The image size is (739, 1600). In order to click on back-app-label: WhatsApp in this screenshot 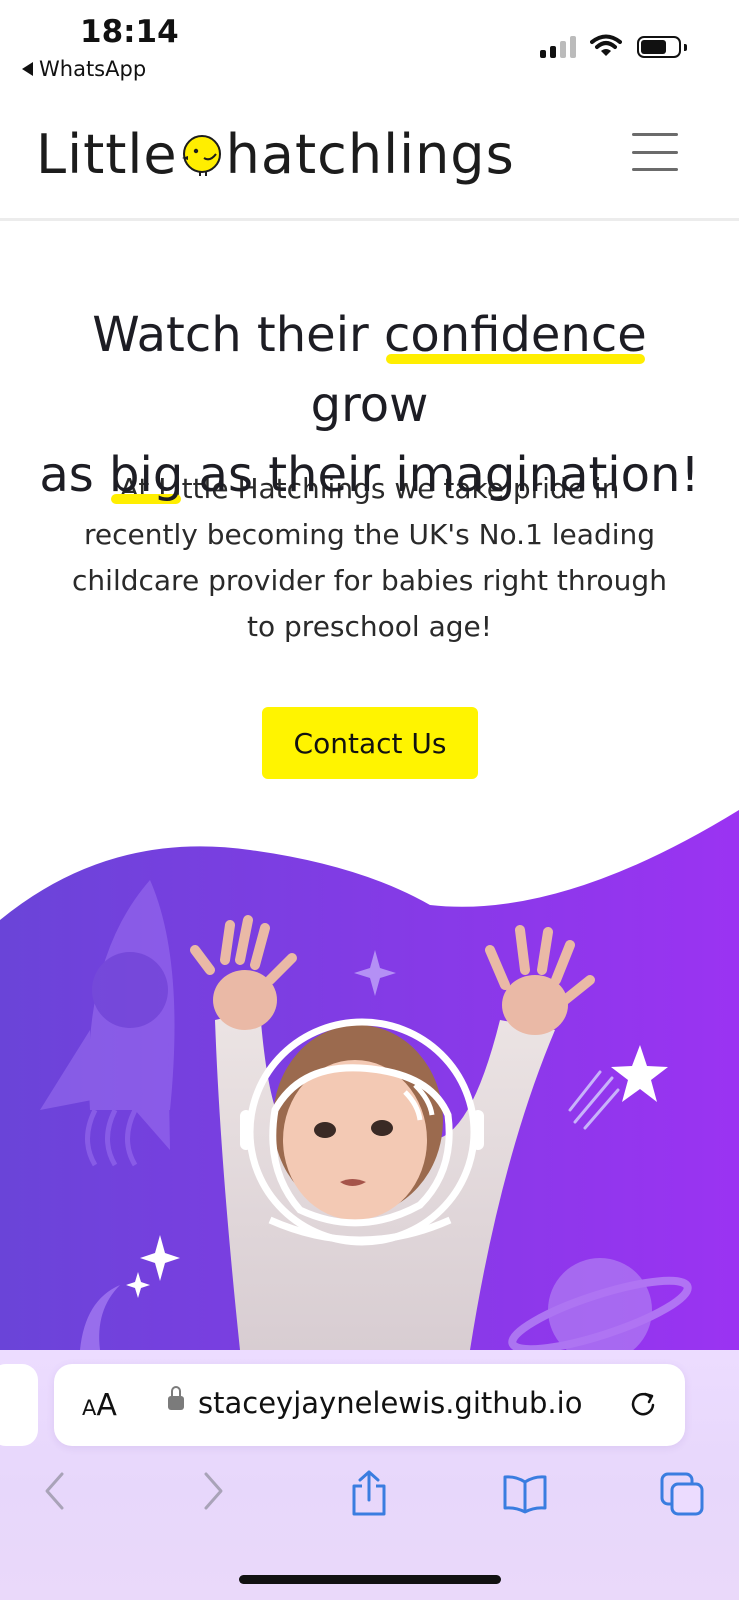, I will do `click(93, 69)`.